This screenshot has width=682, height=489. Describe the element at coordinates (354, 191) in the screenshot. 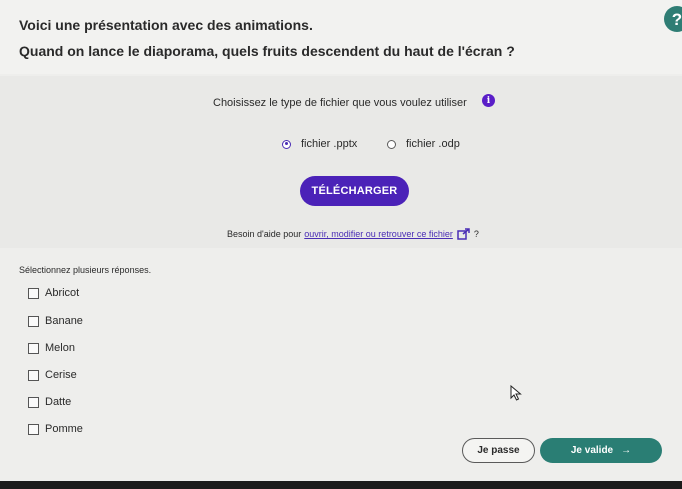

I see `download-button: TÉLÉCHARGER` at that location.